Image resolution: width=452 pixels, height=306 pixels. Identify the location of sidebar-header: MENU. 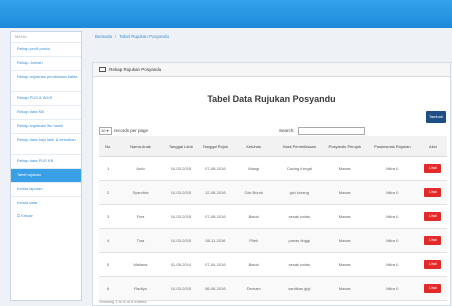
(21, 36).